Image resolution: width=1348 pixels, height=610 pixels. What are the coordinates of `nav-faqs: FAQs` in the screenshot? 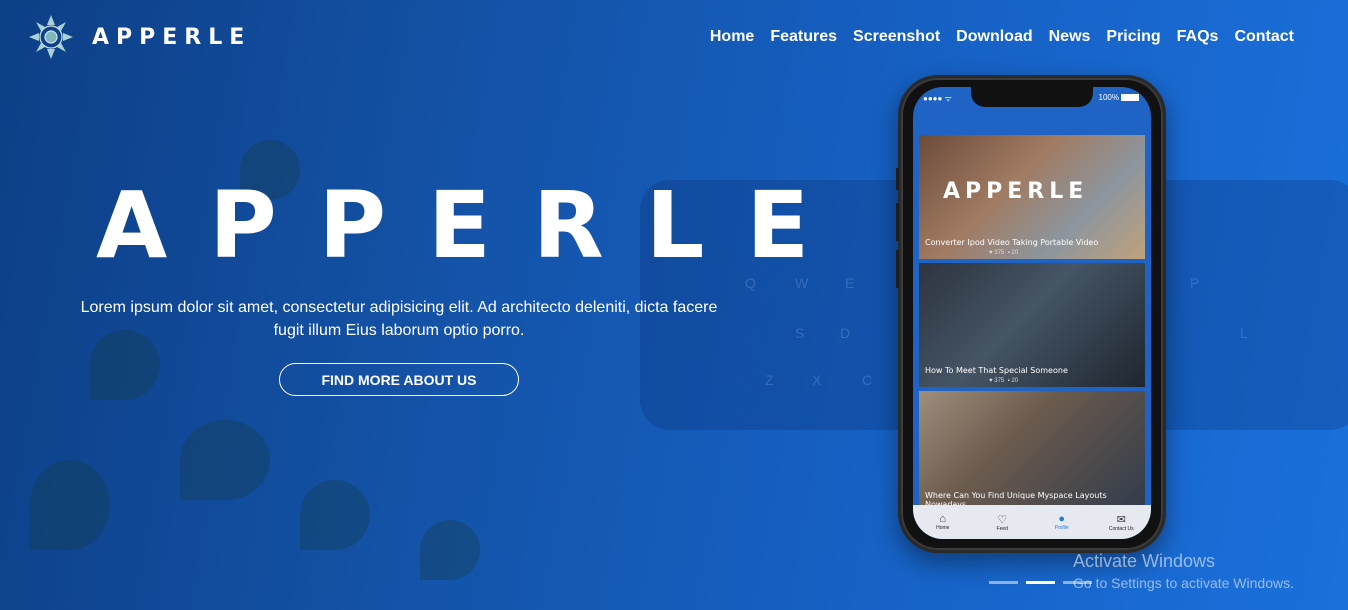 It's located at (1198, 37).